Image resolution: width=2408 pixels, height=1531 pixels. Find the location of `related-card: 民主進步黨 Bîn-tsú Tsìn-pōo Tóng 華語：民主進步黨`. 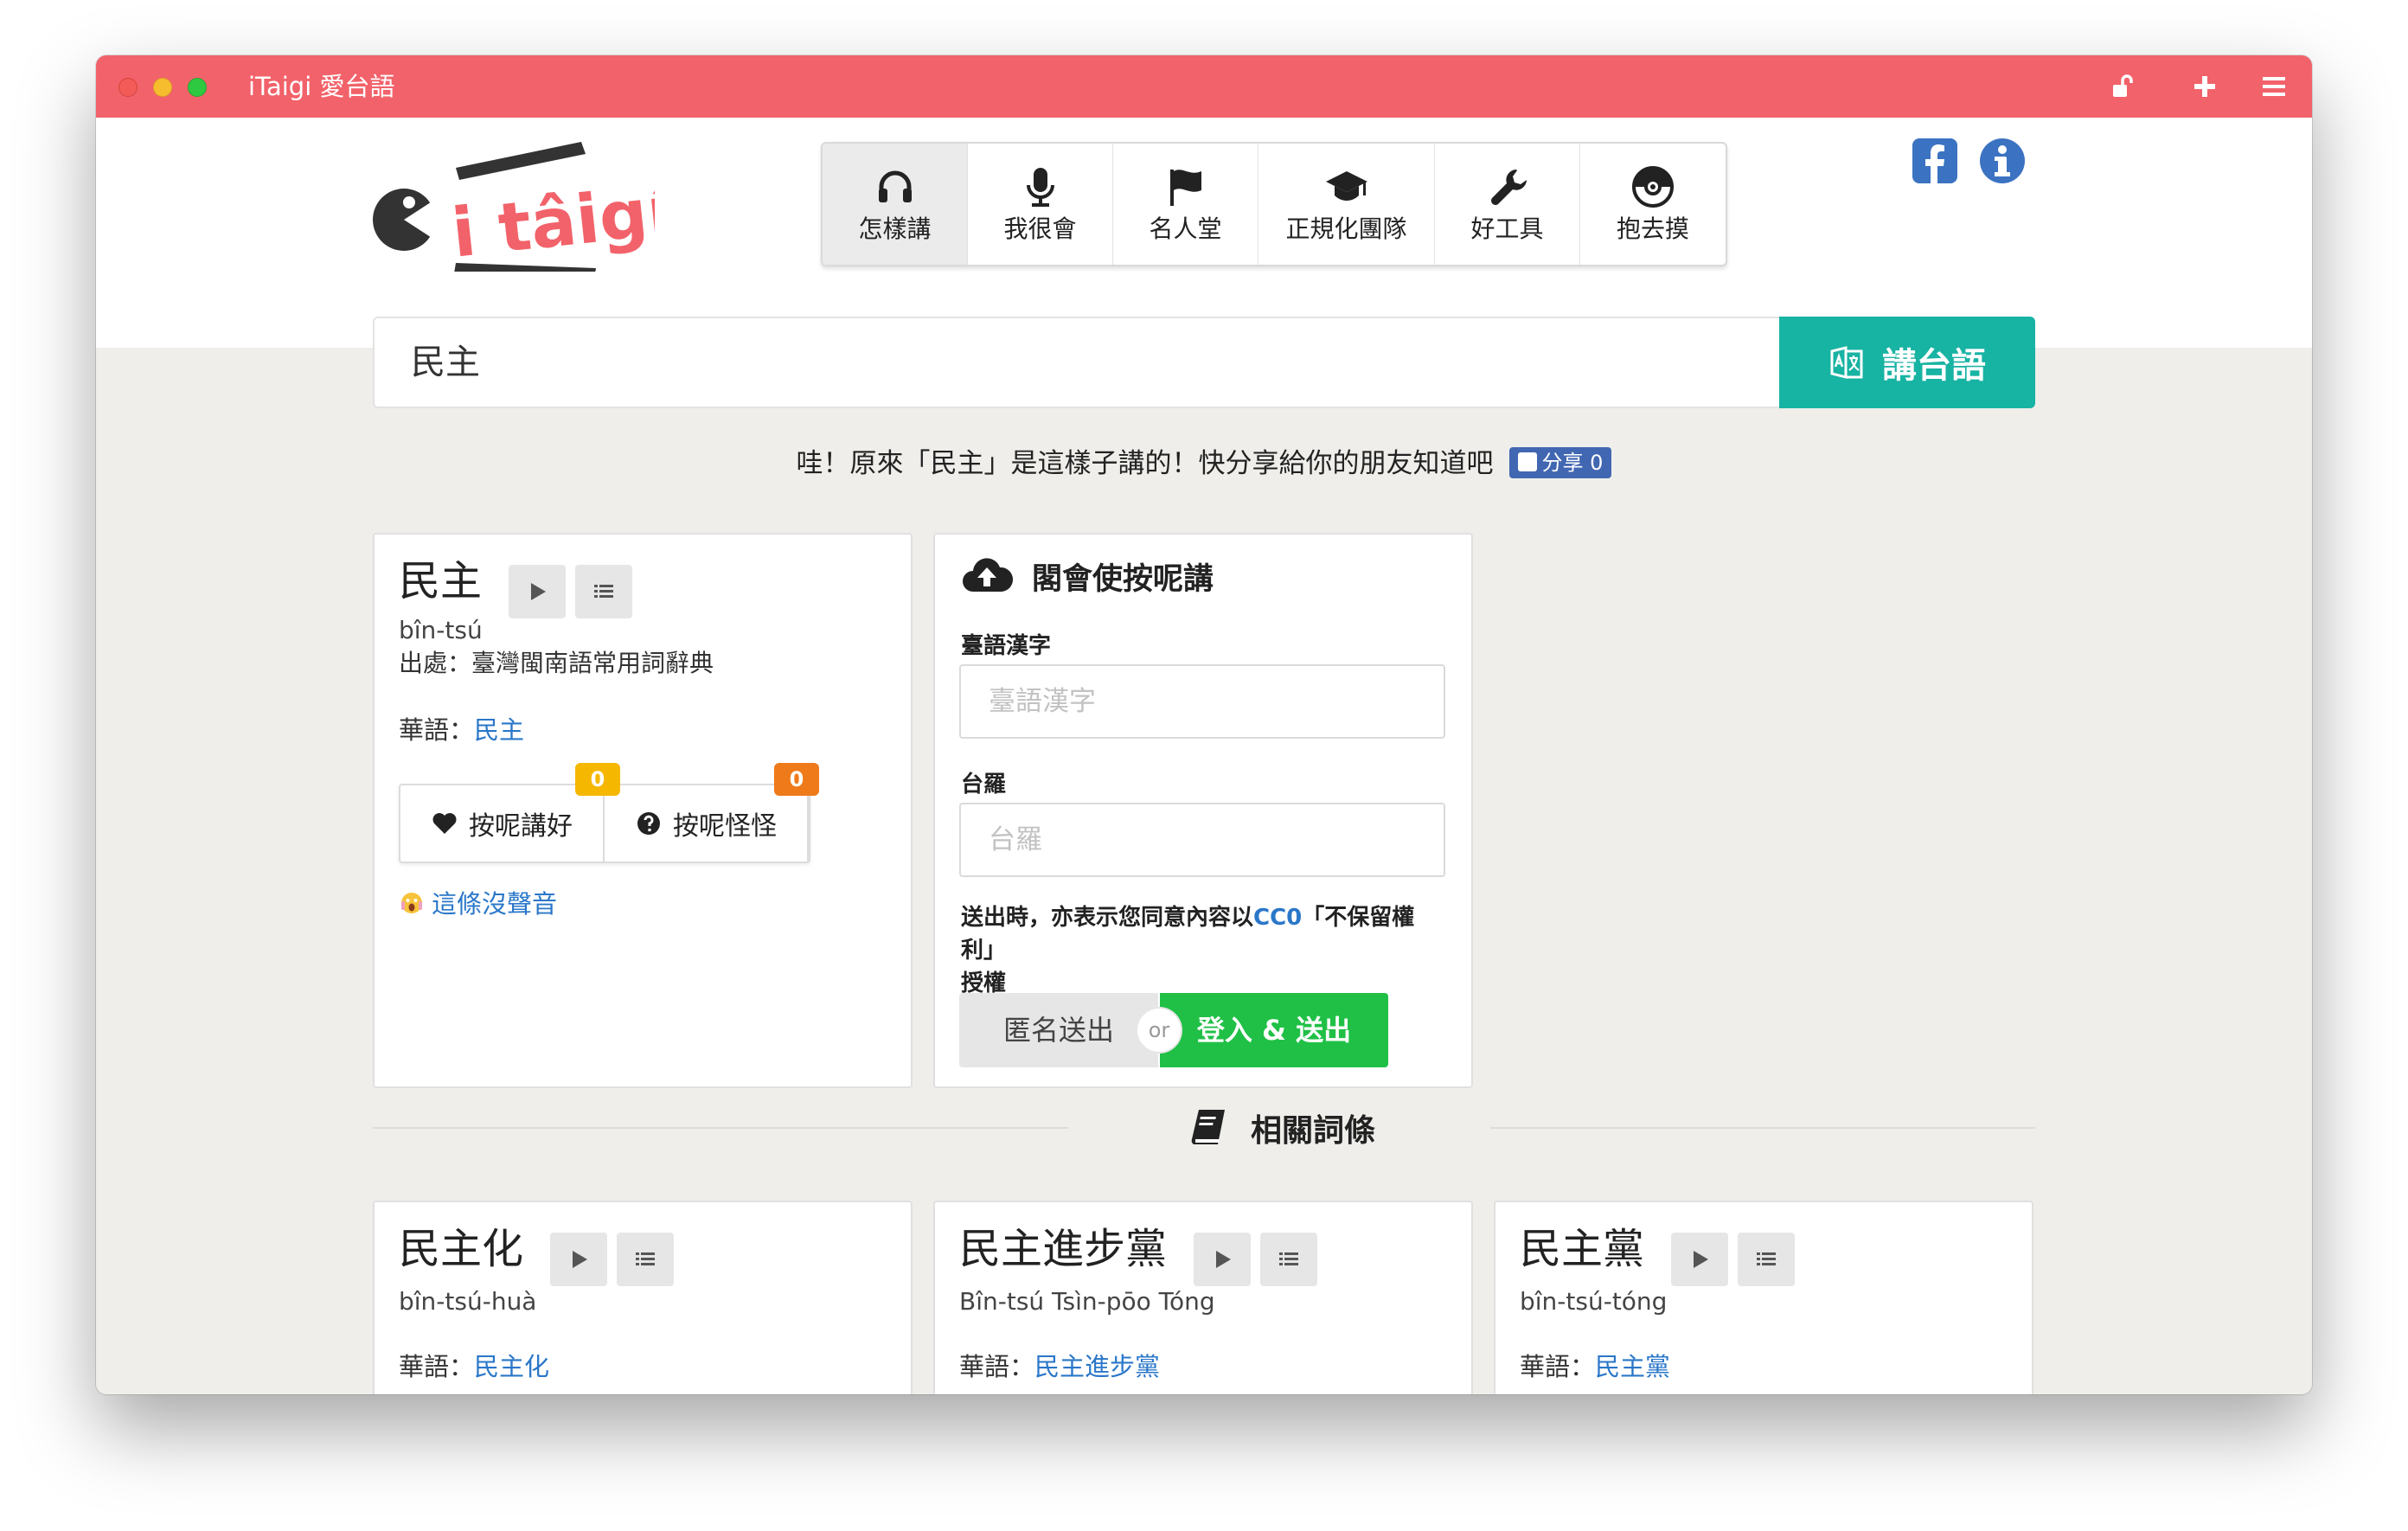

related-card: 民主進步黨 Bîn-tsú Tsìn-pōo Tóng 華語：民主進步黨 is located at coordinates (1203, 1297).